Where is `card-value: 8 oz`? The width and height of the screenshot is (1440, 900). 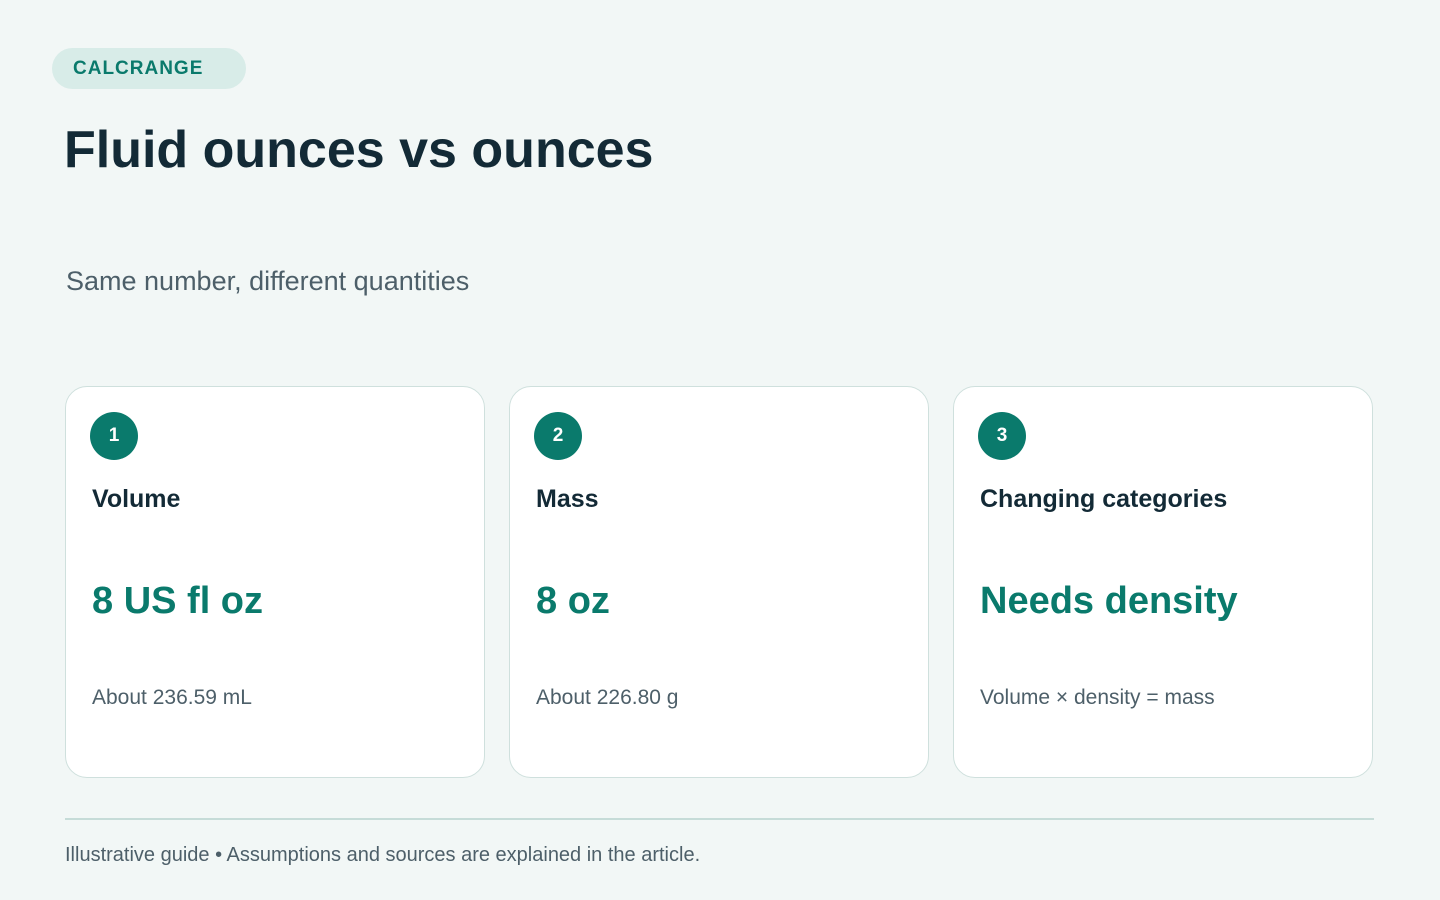 card-value: 8 oz is located at coordinates (573, 601).